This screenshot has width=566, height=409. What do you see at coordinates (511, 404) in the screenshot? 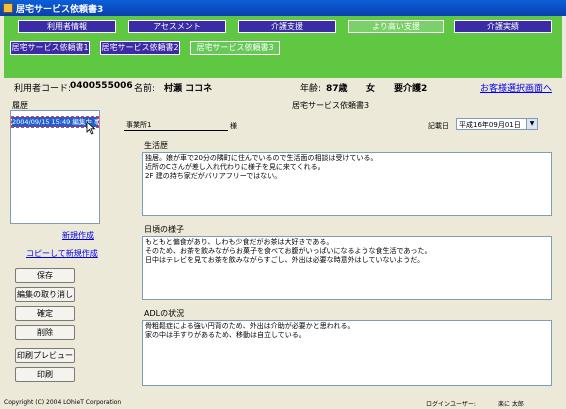
I see `login-user: 楽に 太郎` at bounding box center [511, 404].